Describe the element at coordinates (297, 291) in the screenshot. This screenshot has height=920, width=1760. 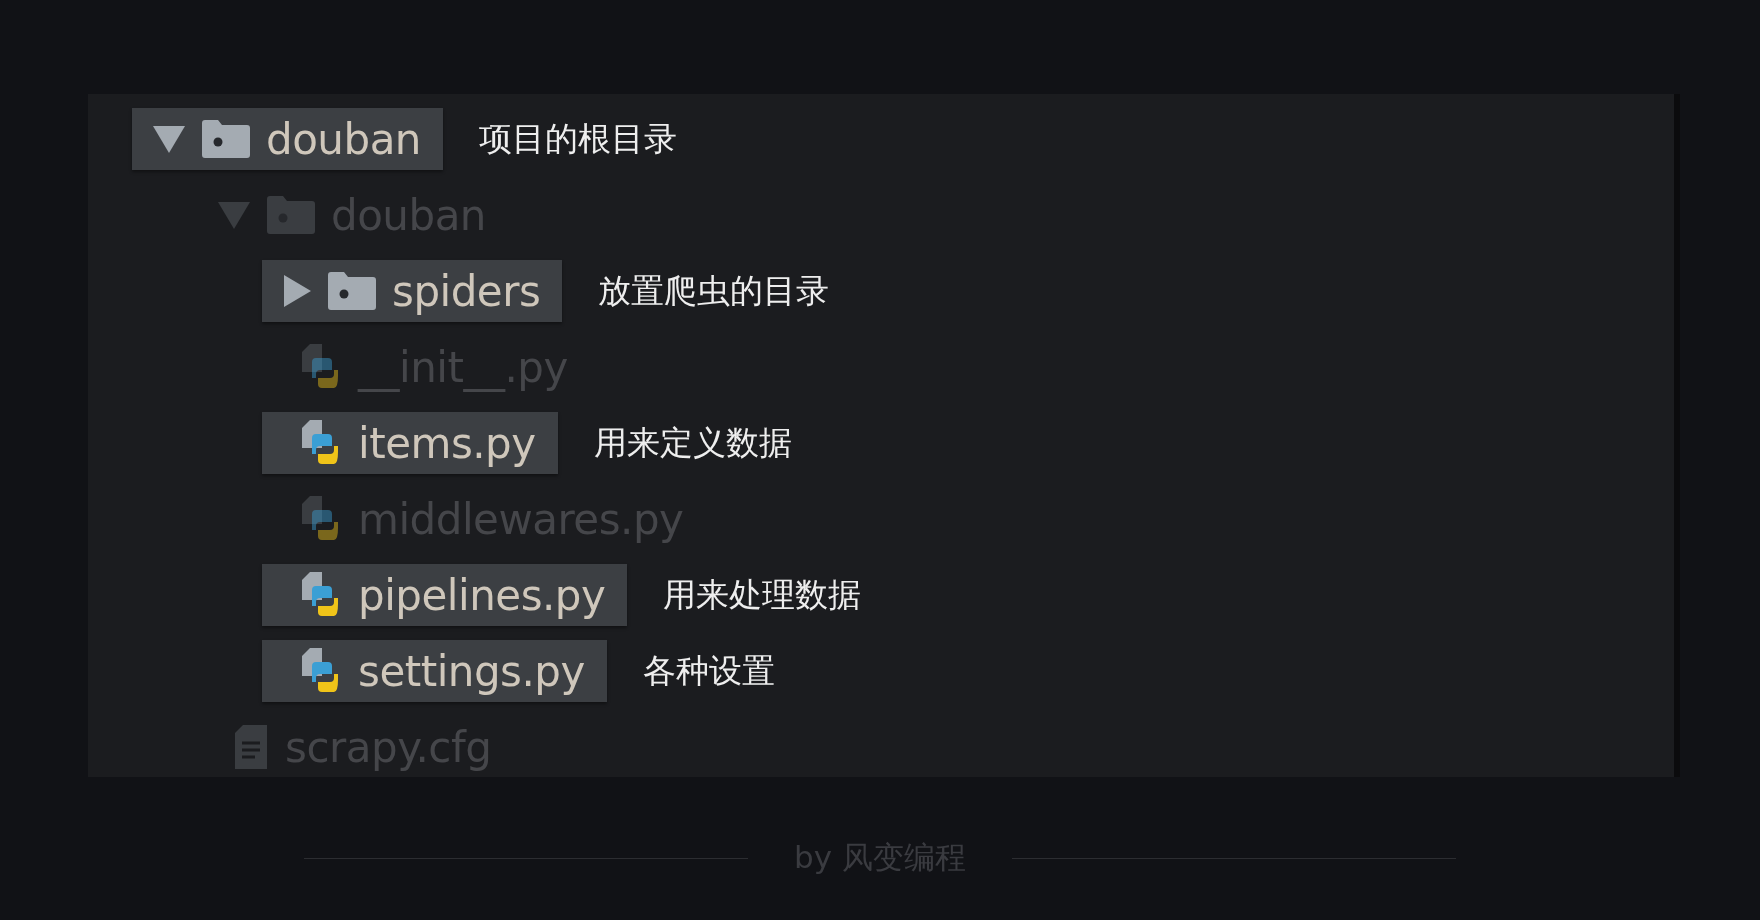
I see `expand-arrow-icon` at that location.